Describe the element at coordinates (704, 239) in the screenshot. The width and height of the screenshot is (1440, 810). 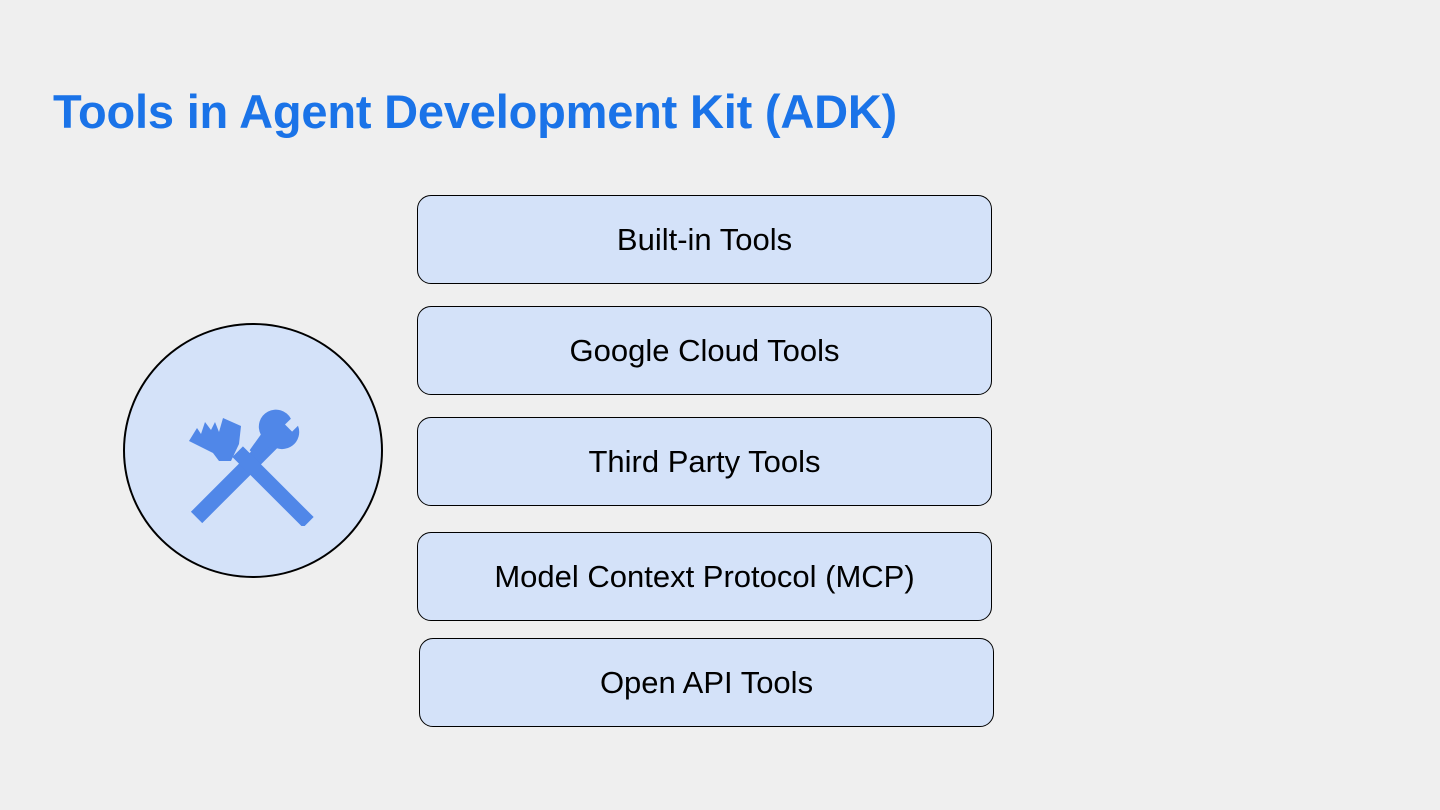
I see `tool-box-built-in-tools: Built-in Tools` at that location.